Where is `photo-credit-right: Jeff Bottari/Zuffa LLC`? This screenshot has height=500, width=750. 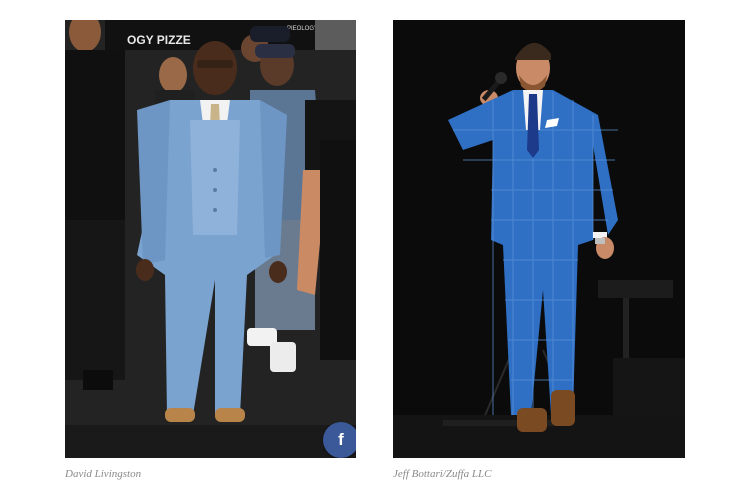 photo-credit-right: Jeff Bottari/Zuffa LLC is located at coordinates (442, 474).